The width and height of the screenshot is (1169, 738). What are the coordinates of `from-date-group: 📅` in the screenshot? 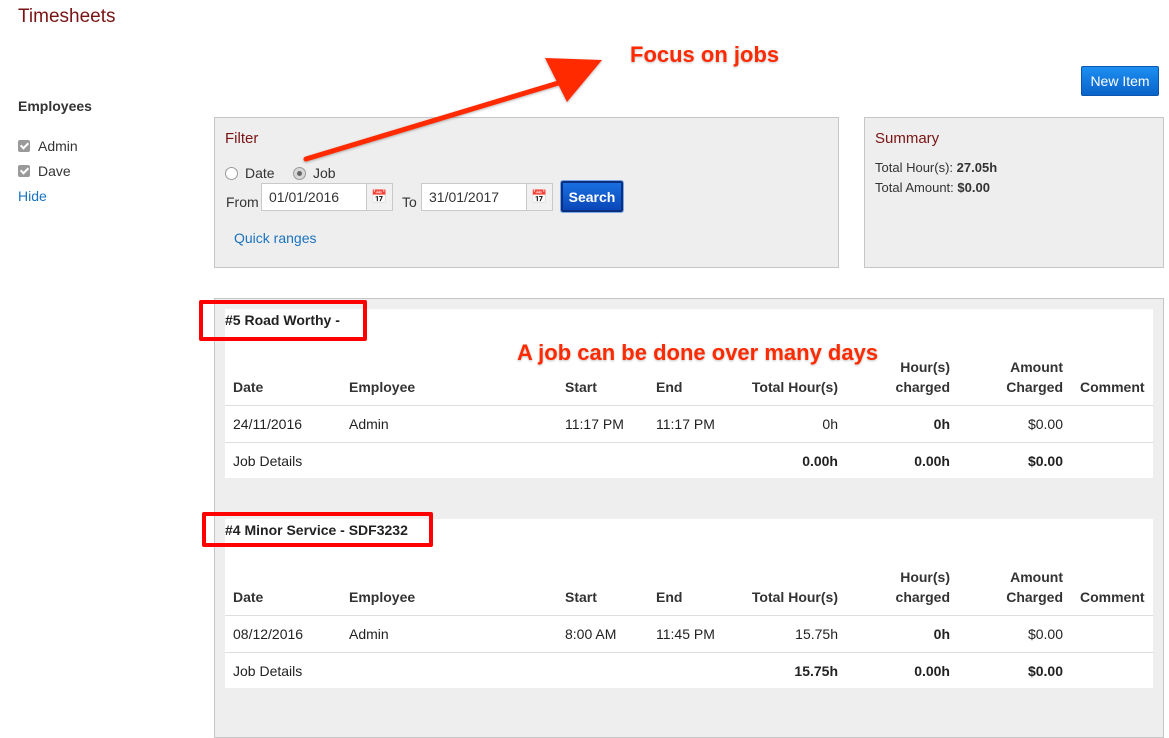 It's located at (327, 197).